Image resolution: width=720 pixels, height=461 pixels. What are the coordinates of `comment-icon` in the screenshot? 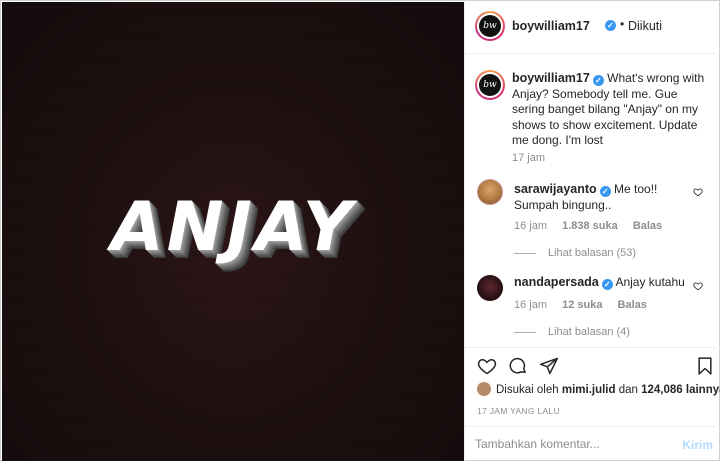 It's located at (518, 366).